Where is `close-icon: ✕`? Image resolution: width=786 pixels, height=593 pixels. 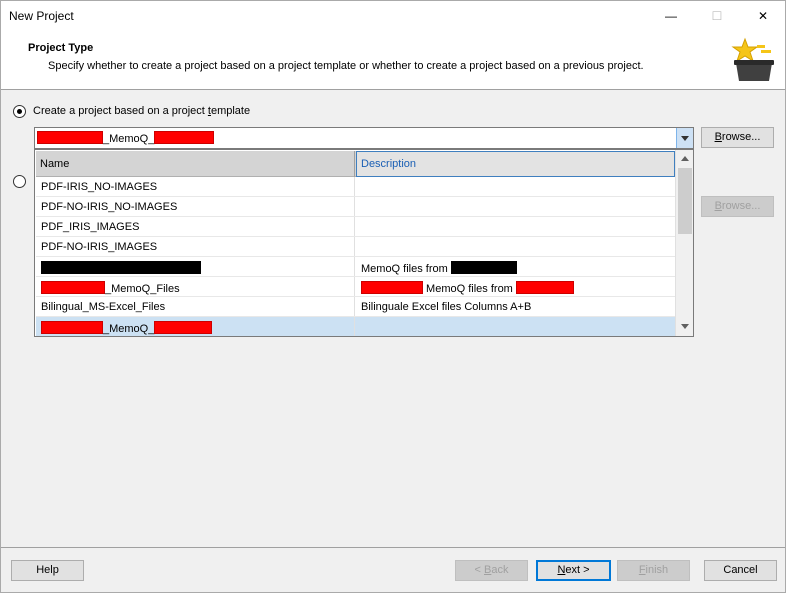
close-icon: ✕ is located at coordinates (763, 16).